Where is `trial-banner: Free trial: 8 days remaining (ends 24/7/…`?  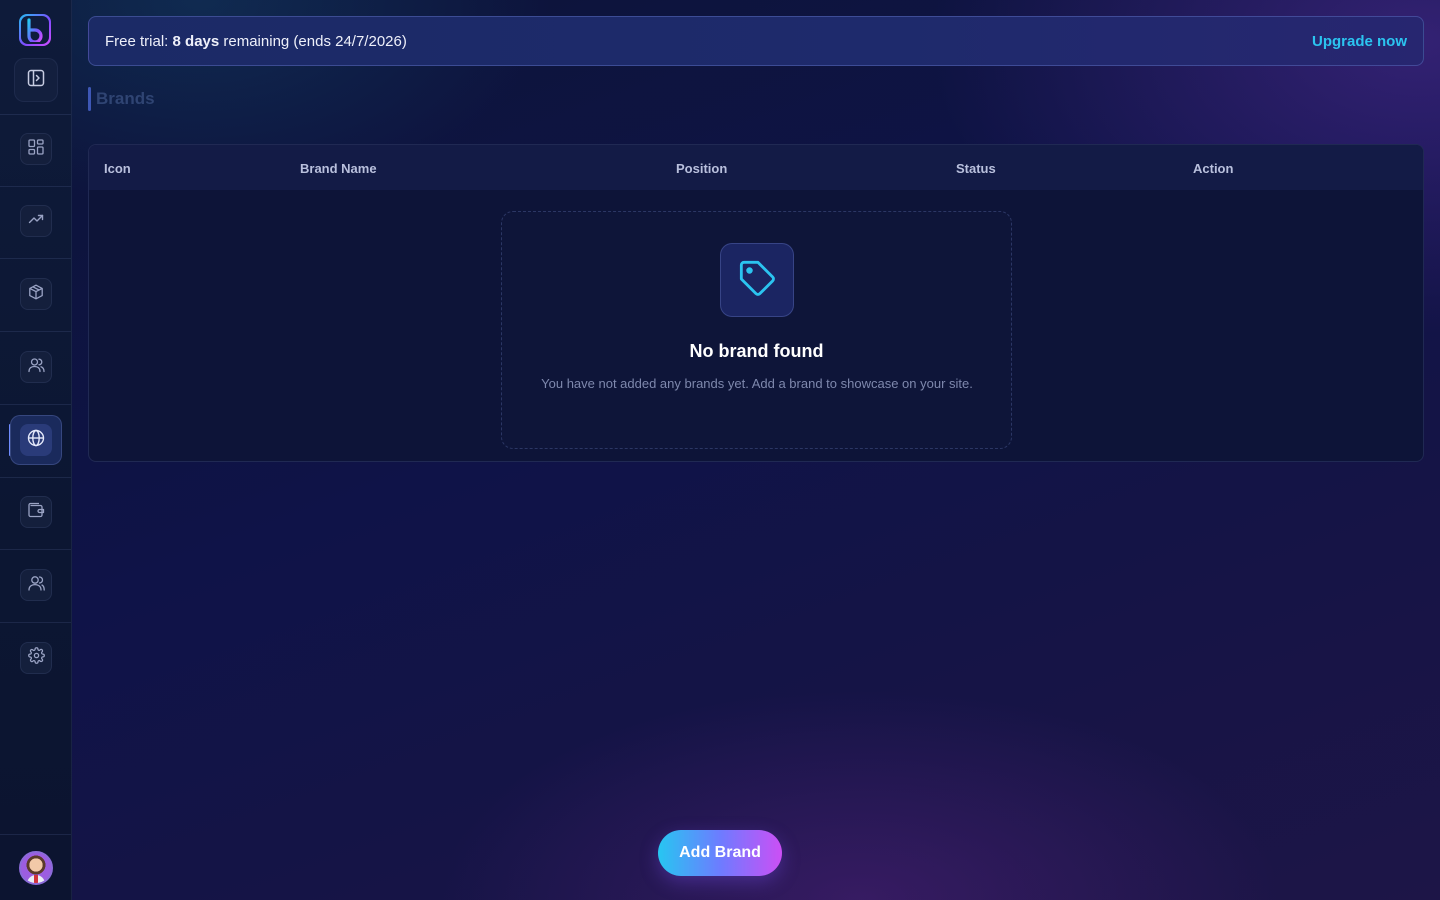
trial-banner: Free trial: 8 days remaining (ends 24/7/… is located at coordinates (756, 41).